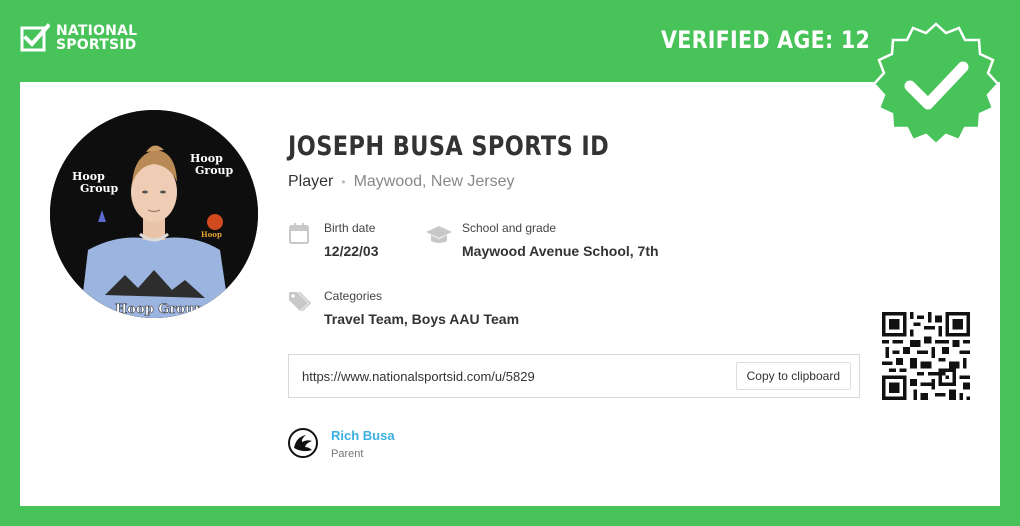  What do you see at coordinates (509, 228) in the screenshot?
I see `school-label: School and grade` at bounding box center [509, 228].